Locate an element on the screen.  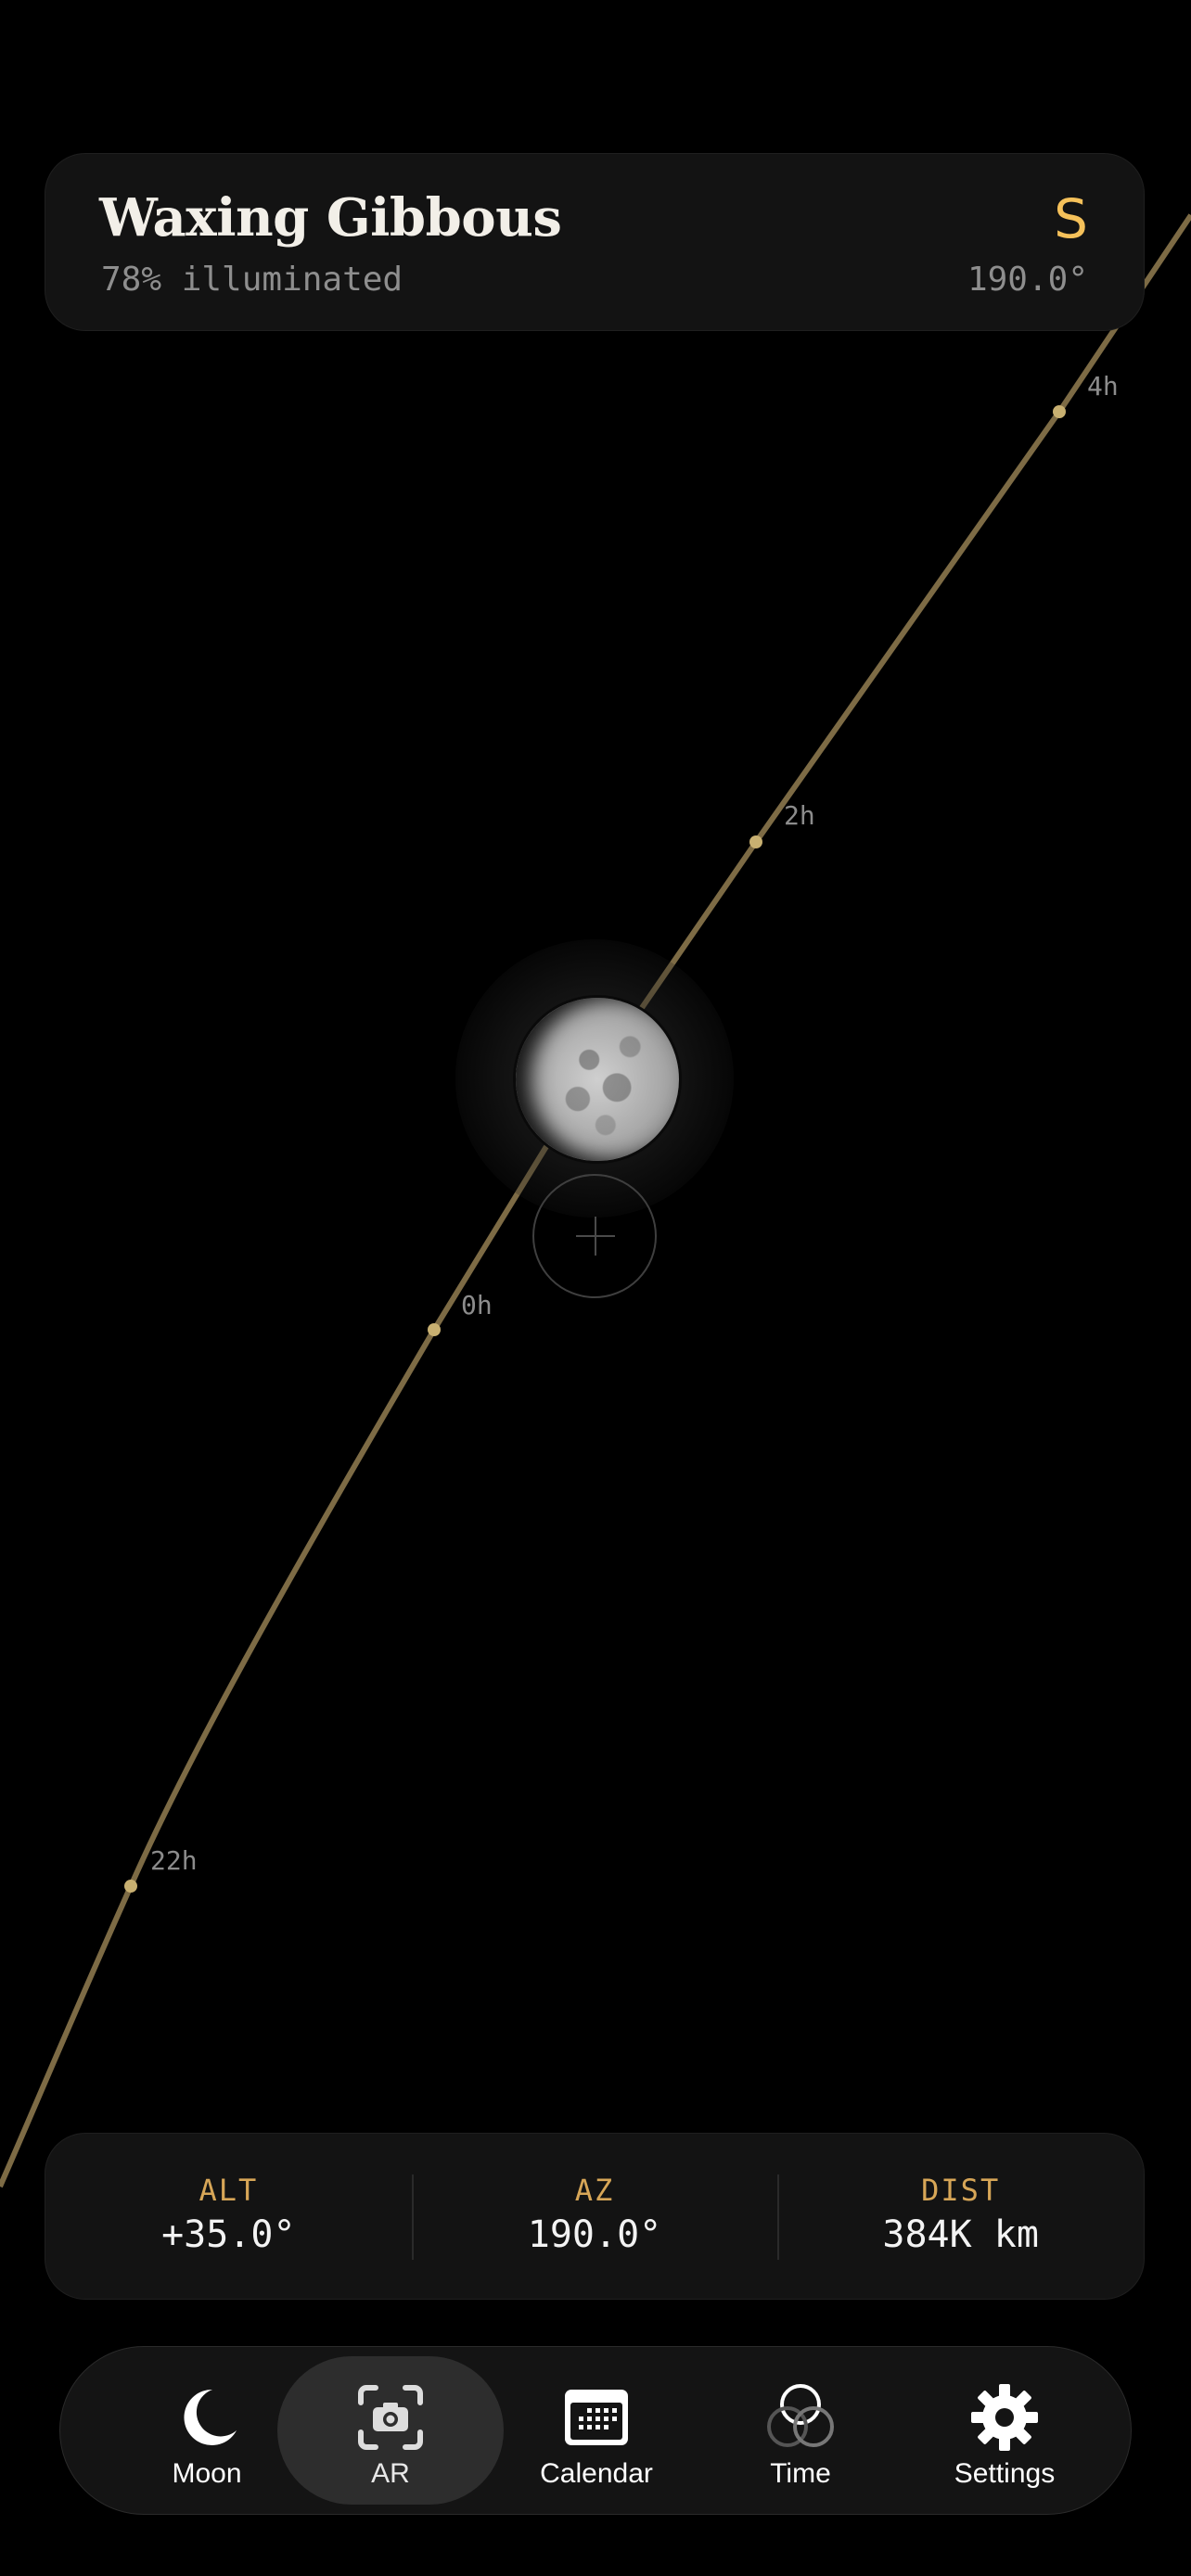
gear-icon is located at coordinates (1004, 2418).